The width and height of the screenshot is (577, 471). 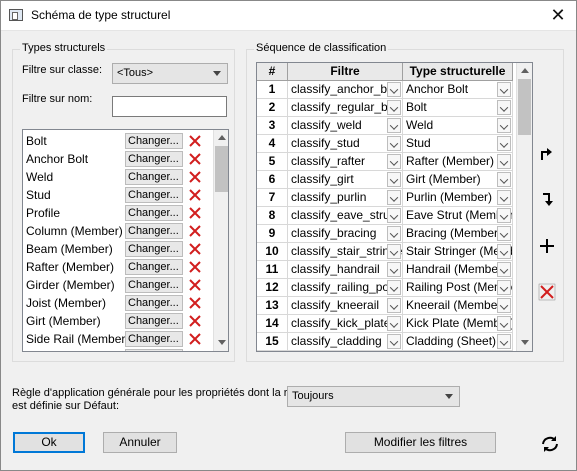 I want to click on filter-cell: classify_rafter, so click(x=345, y=162).